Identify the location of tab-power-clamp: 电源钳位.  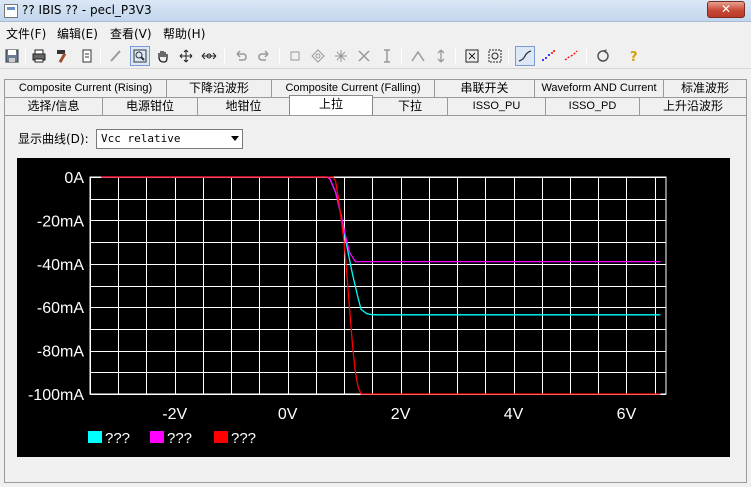
(150, 106).